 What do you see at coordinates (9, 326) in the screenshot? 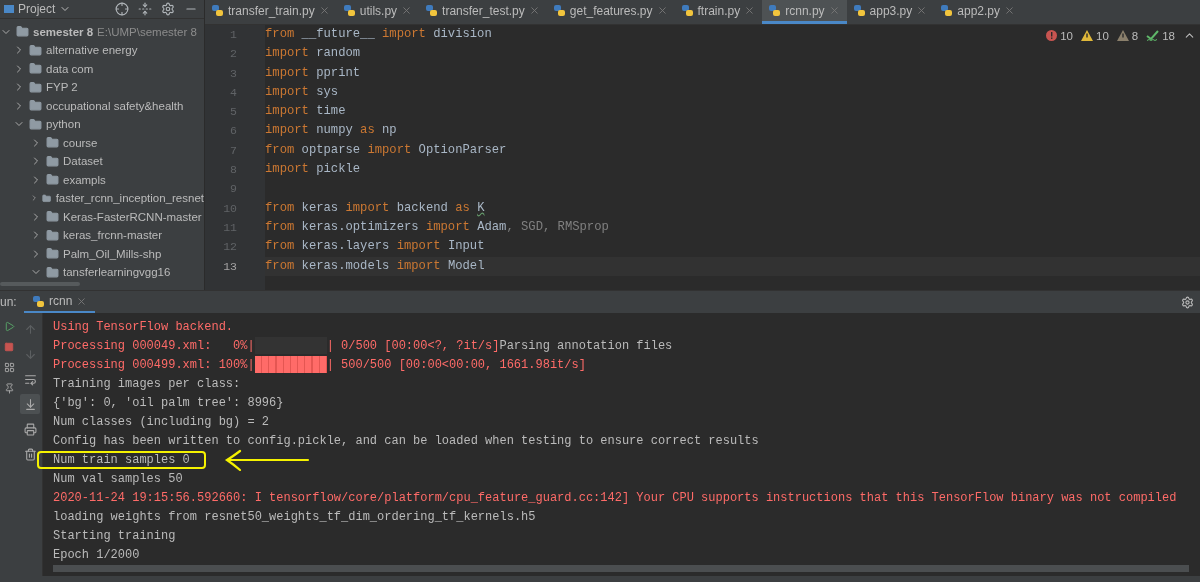
I see `rerun-icon` at bounding box center [9, 326].